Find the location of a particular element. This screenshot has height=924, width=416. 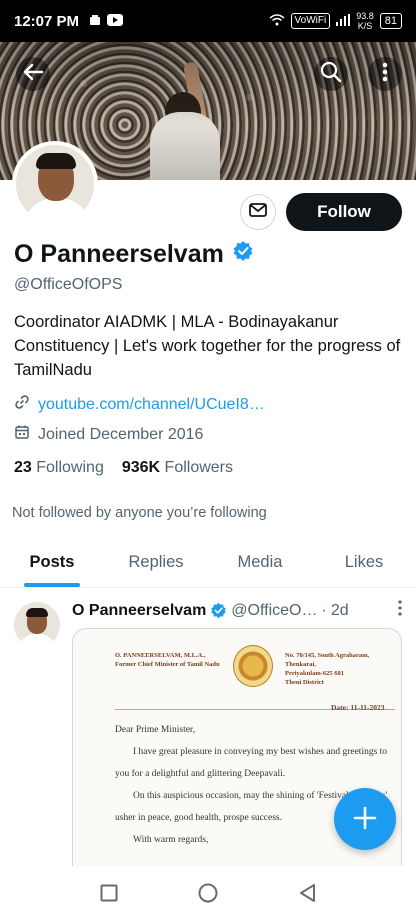

profile-stats: 23 Following 936K Followers is located at coordinates (123, 468).